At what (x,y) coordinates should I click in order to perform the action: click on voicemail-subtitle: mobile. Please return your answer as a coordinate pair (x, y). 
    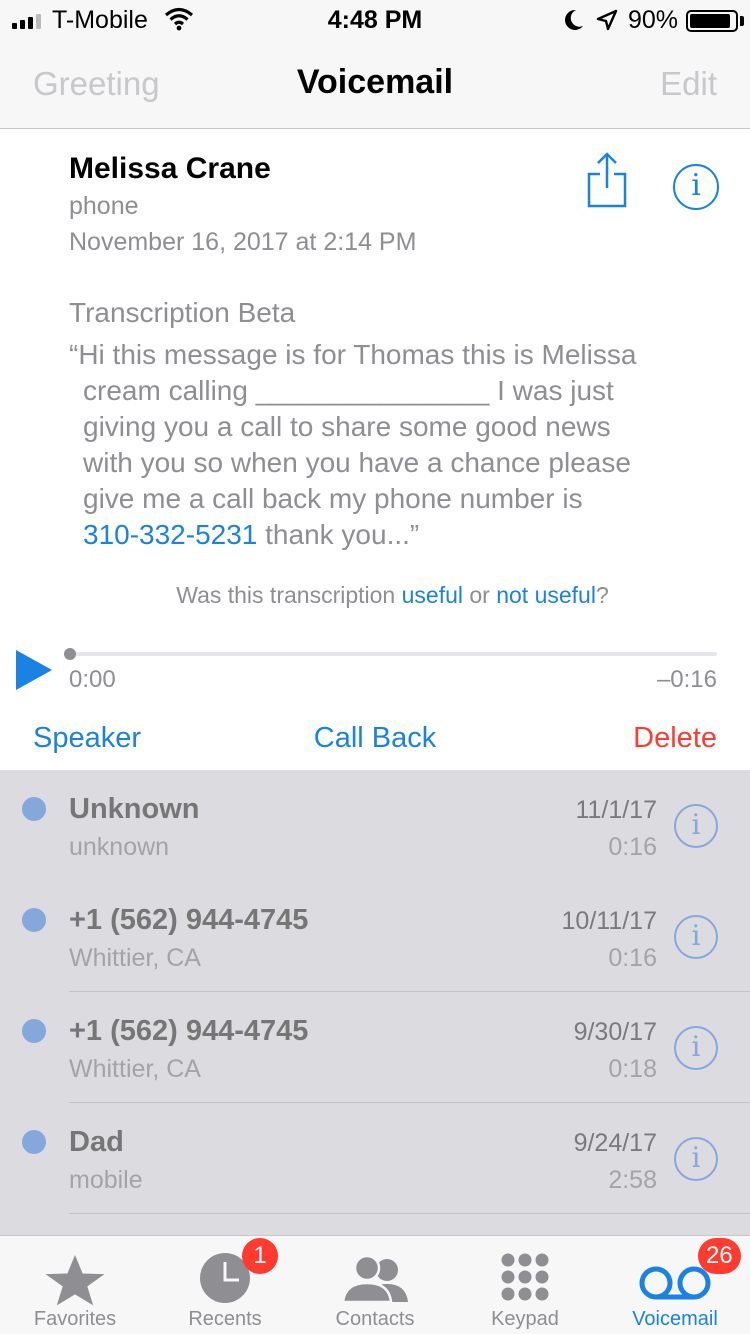
    Looking at the image, I should click on (106, 1180).